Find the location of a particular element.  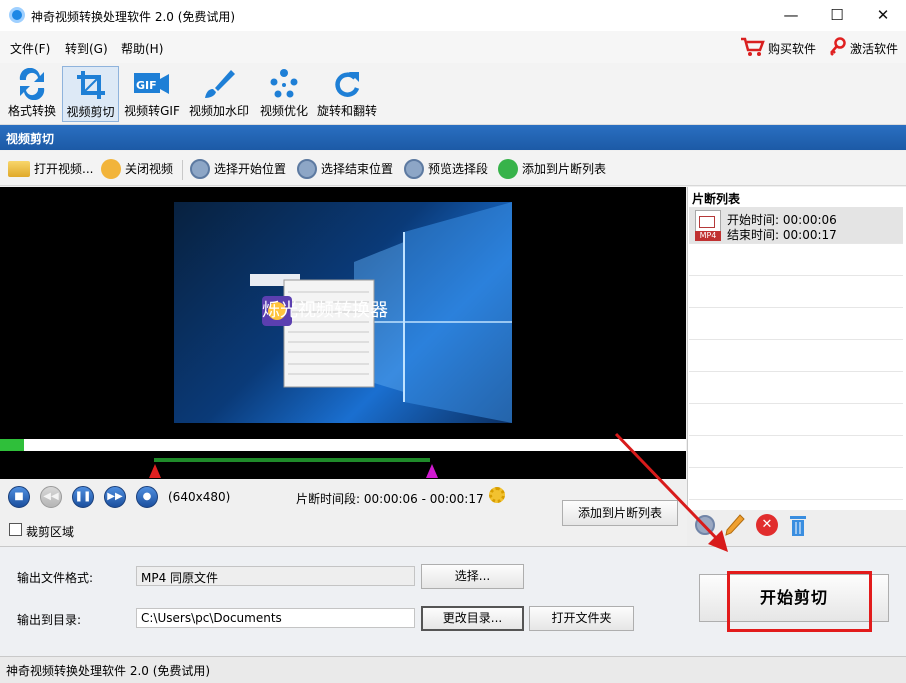

clip-end-value: 00:00:17 is located at coordinates (809, 235).